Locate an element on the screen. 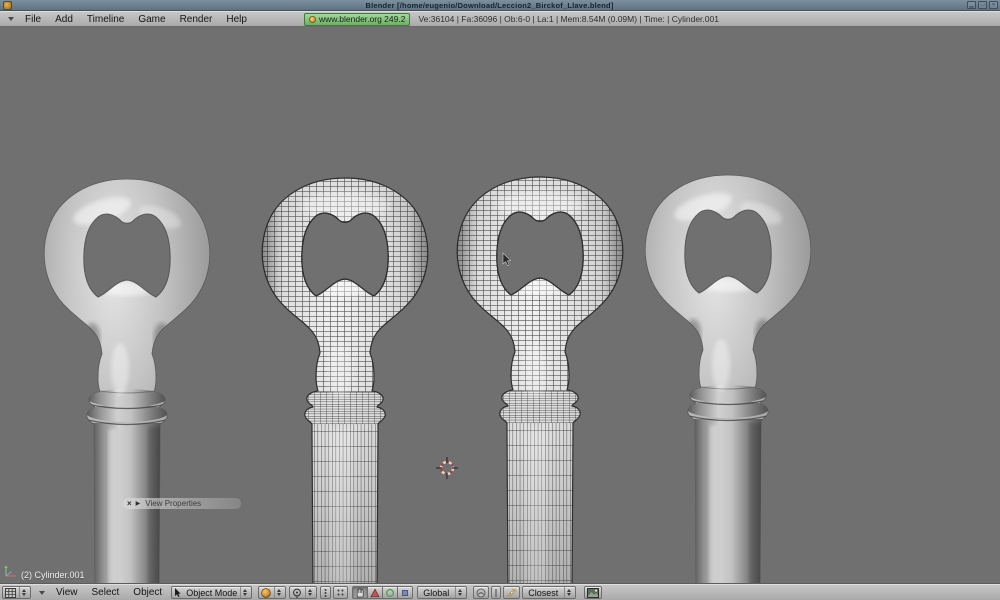 This screenshot has height=600, width=1000. manipulator-toggle-button is located at coordinates (326, 592).